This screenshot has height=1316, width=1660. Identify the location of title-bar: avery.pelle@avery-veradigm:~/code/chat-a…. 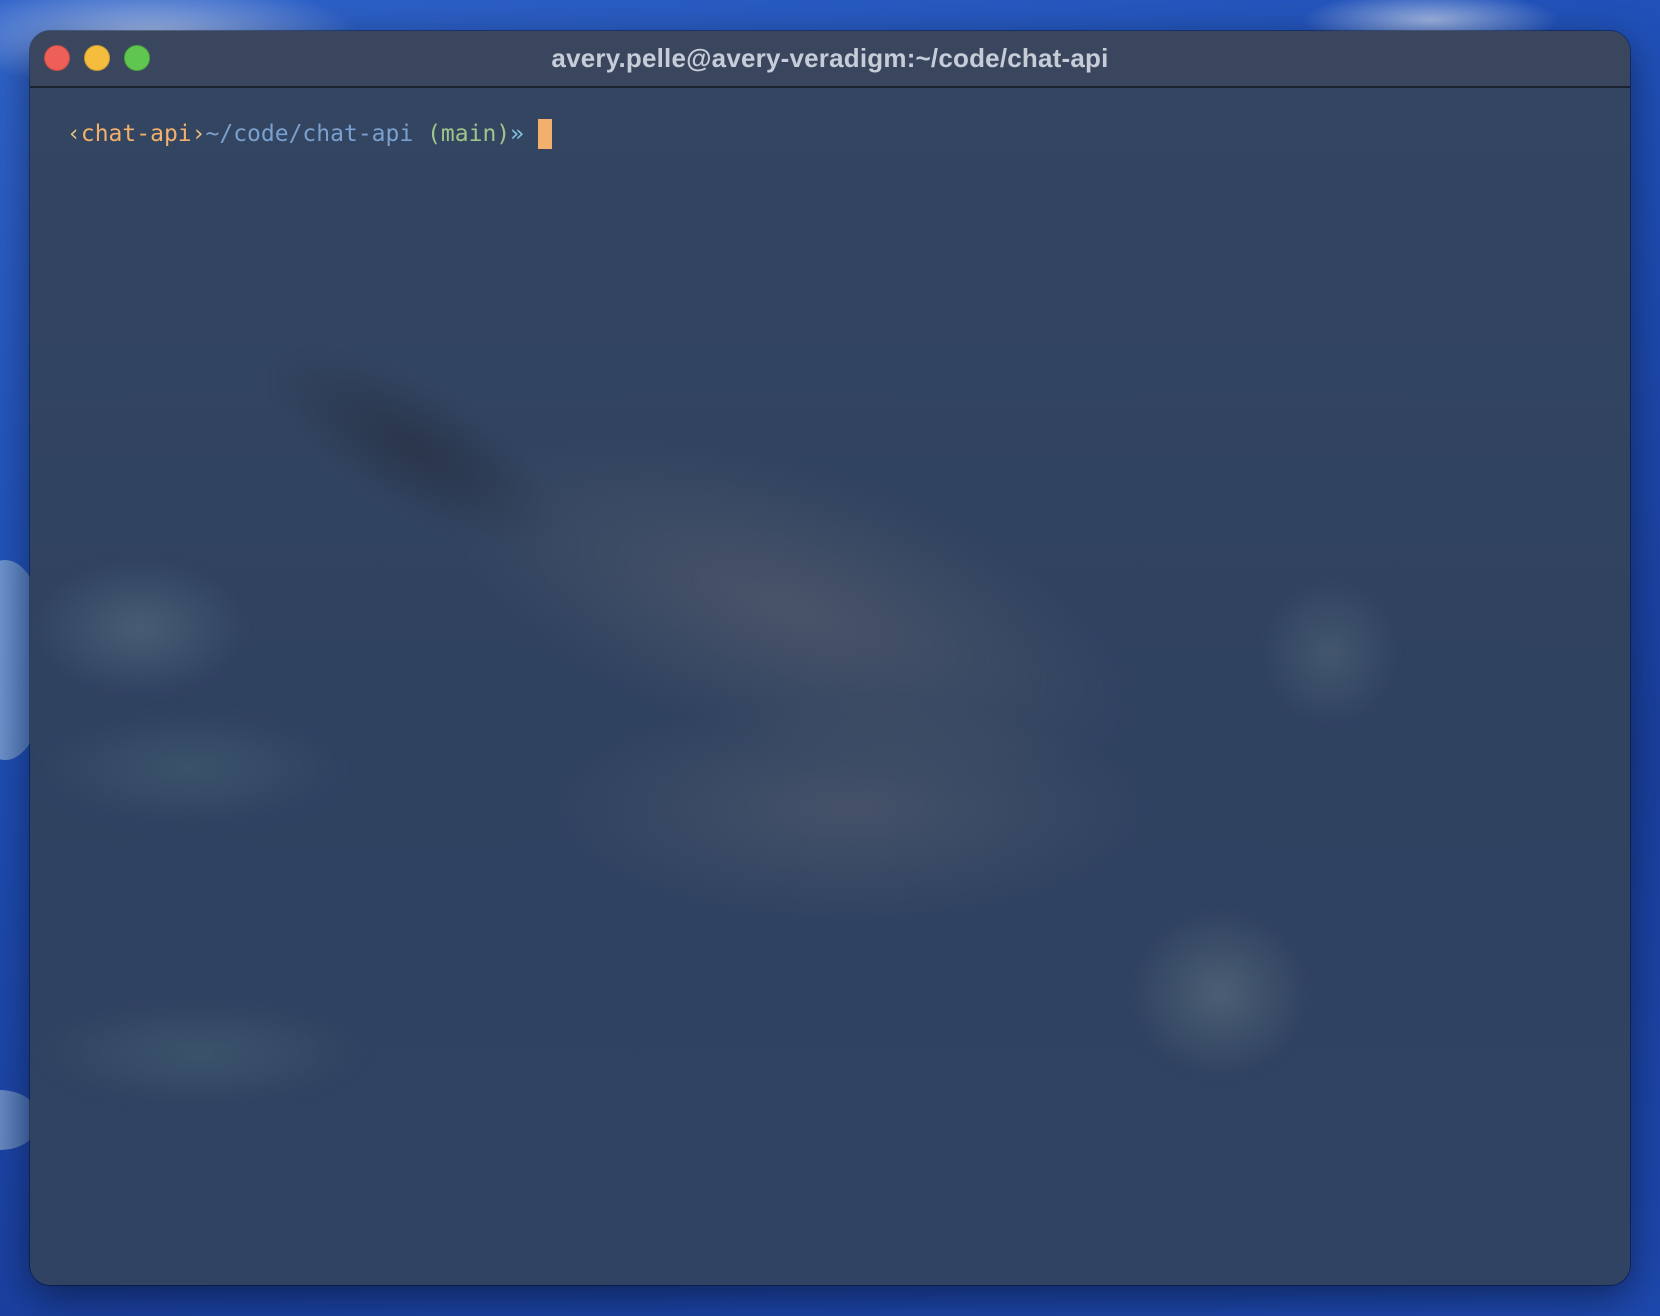
(830, 59).